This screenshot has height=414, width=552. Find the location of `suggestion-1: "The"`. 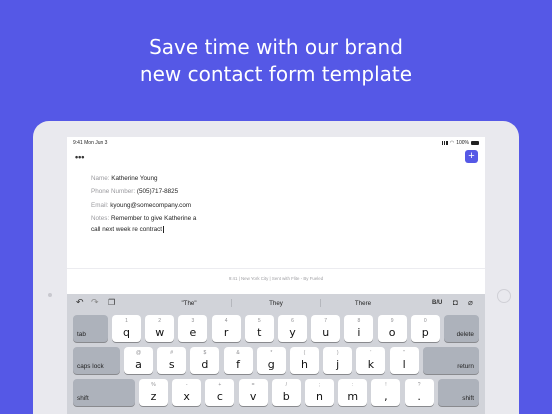

suggestion-1: "The" is located at coordinates (189, 303).